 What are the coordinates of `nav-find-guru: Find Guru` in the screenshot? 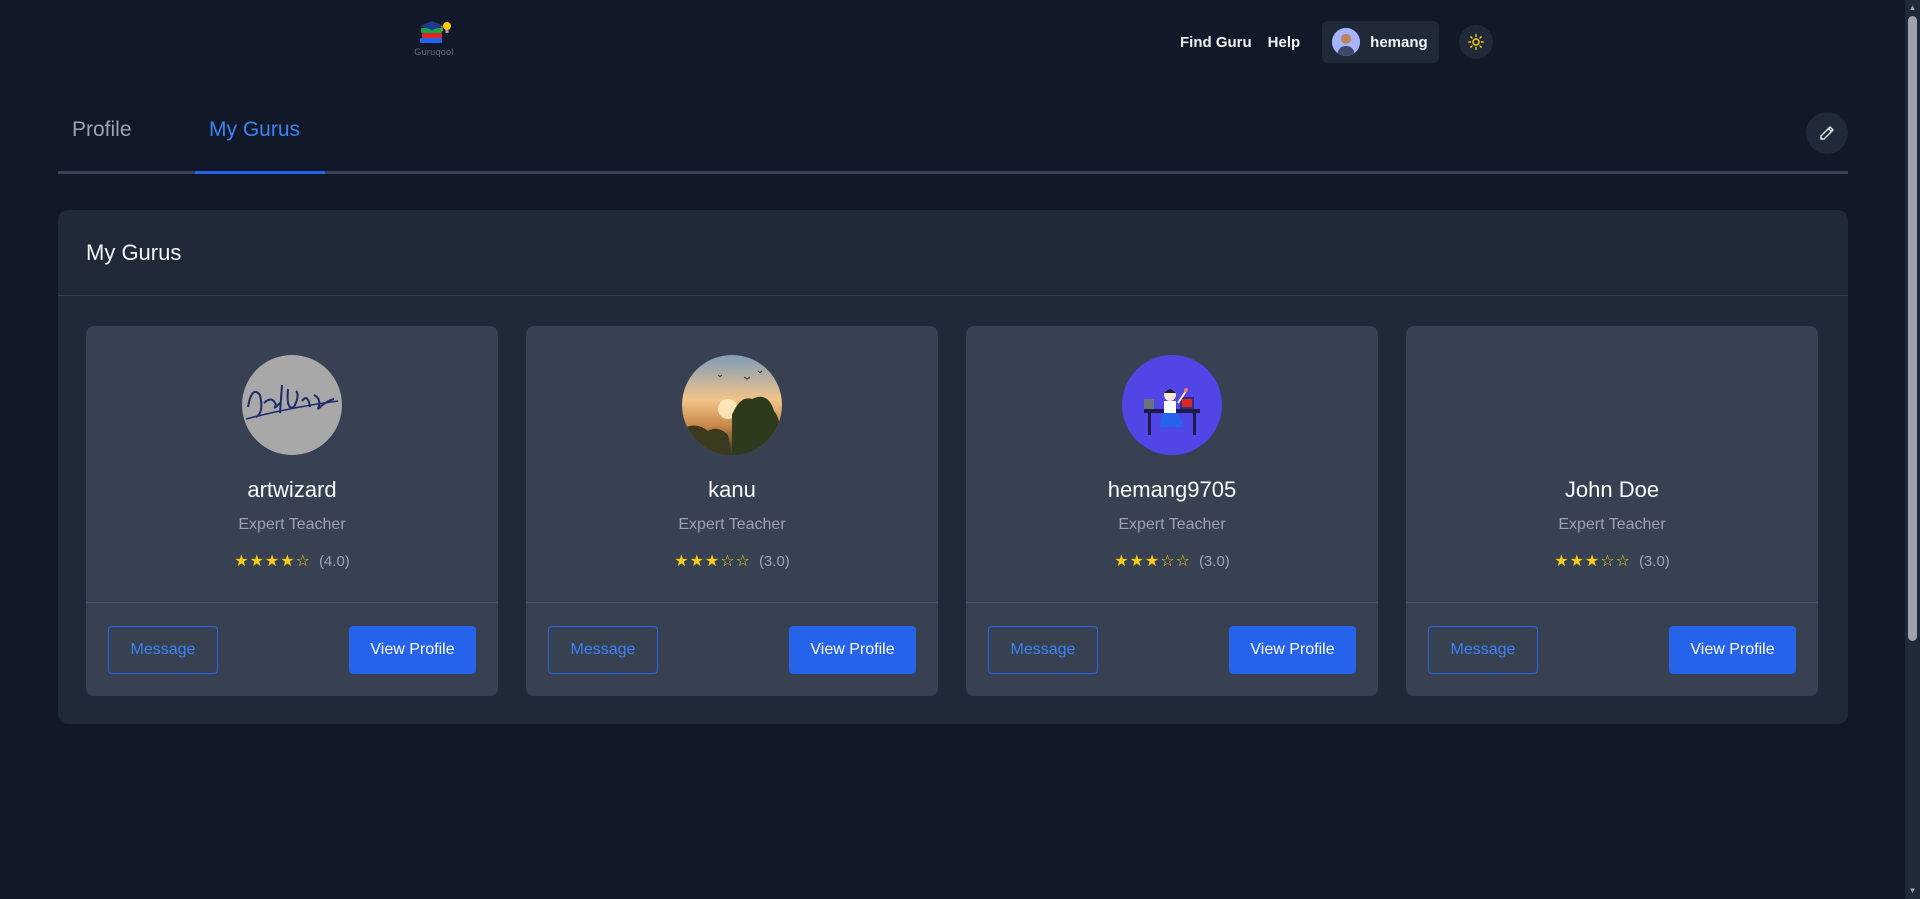 It's located at (1216, 42).